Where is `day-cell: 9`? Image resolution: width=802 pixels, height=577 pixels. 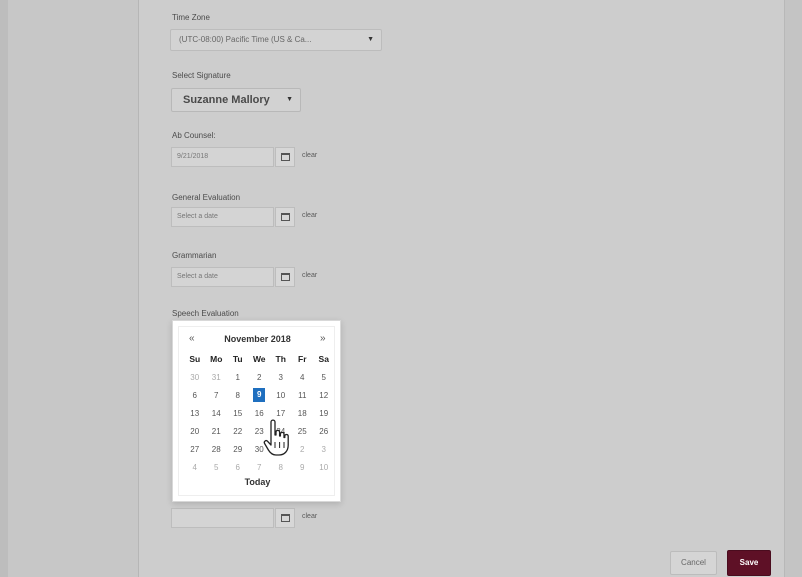
day-cell: 9 is located at coordinates (303, 467).